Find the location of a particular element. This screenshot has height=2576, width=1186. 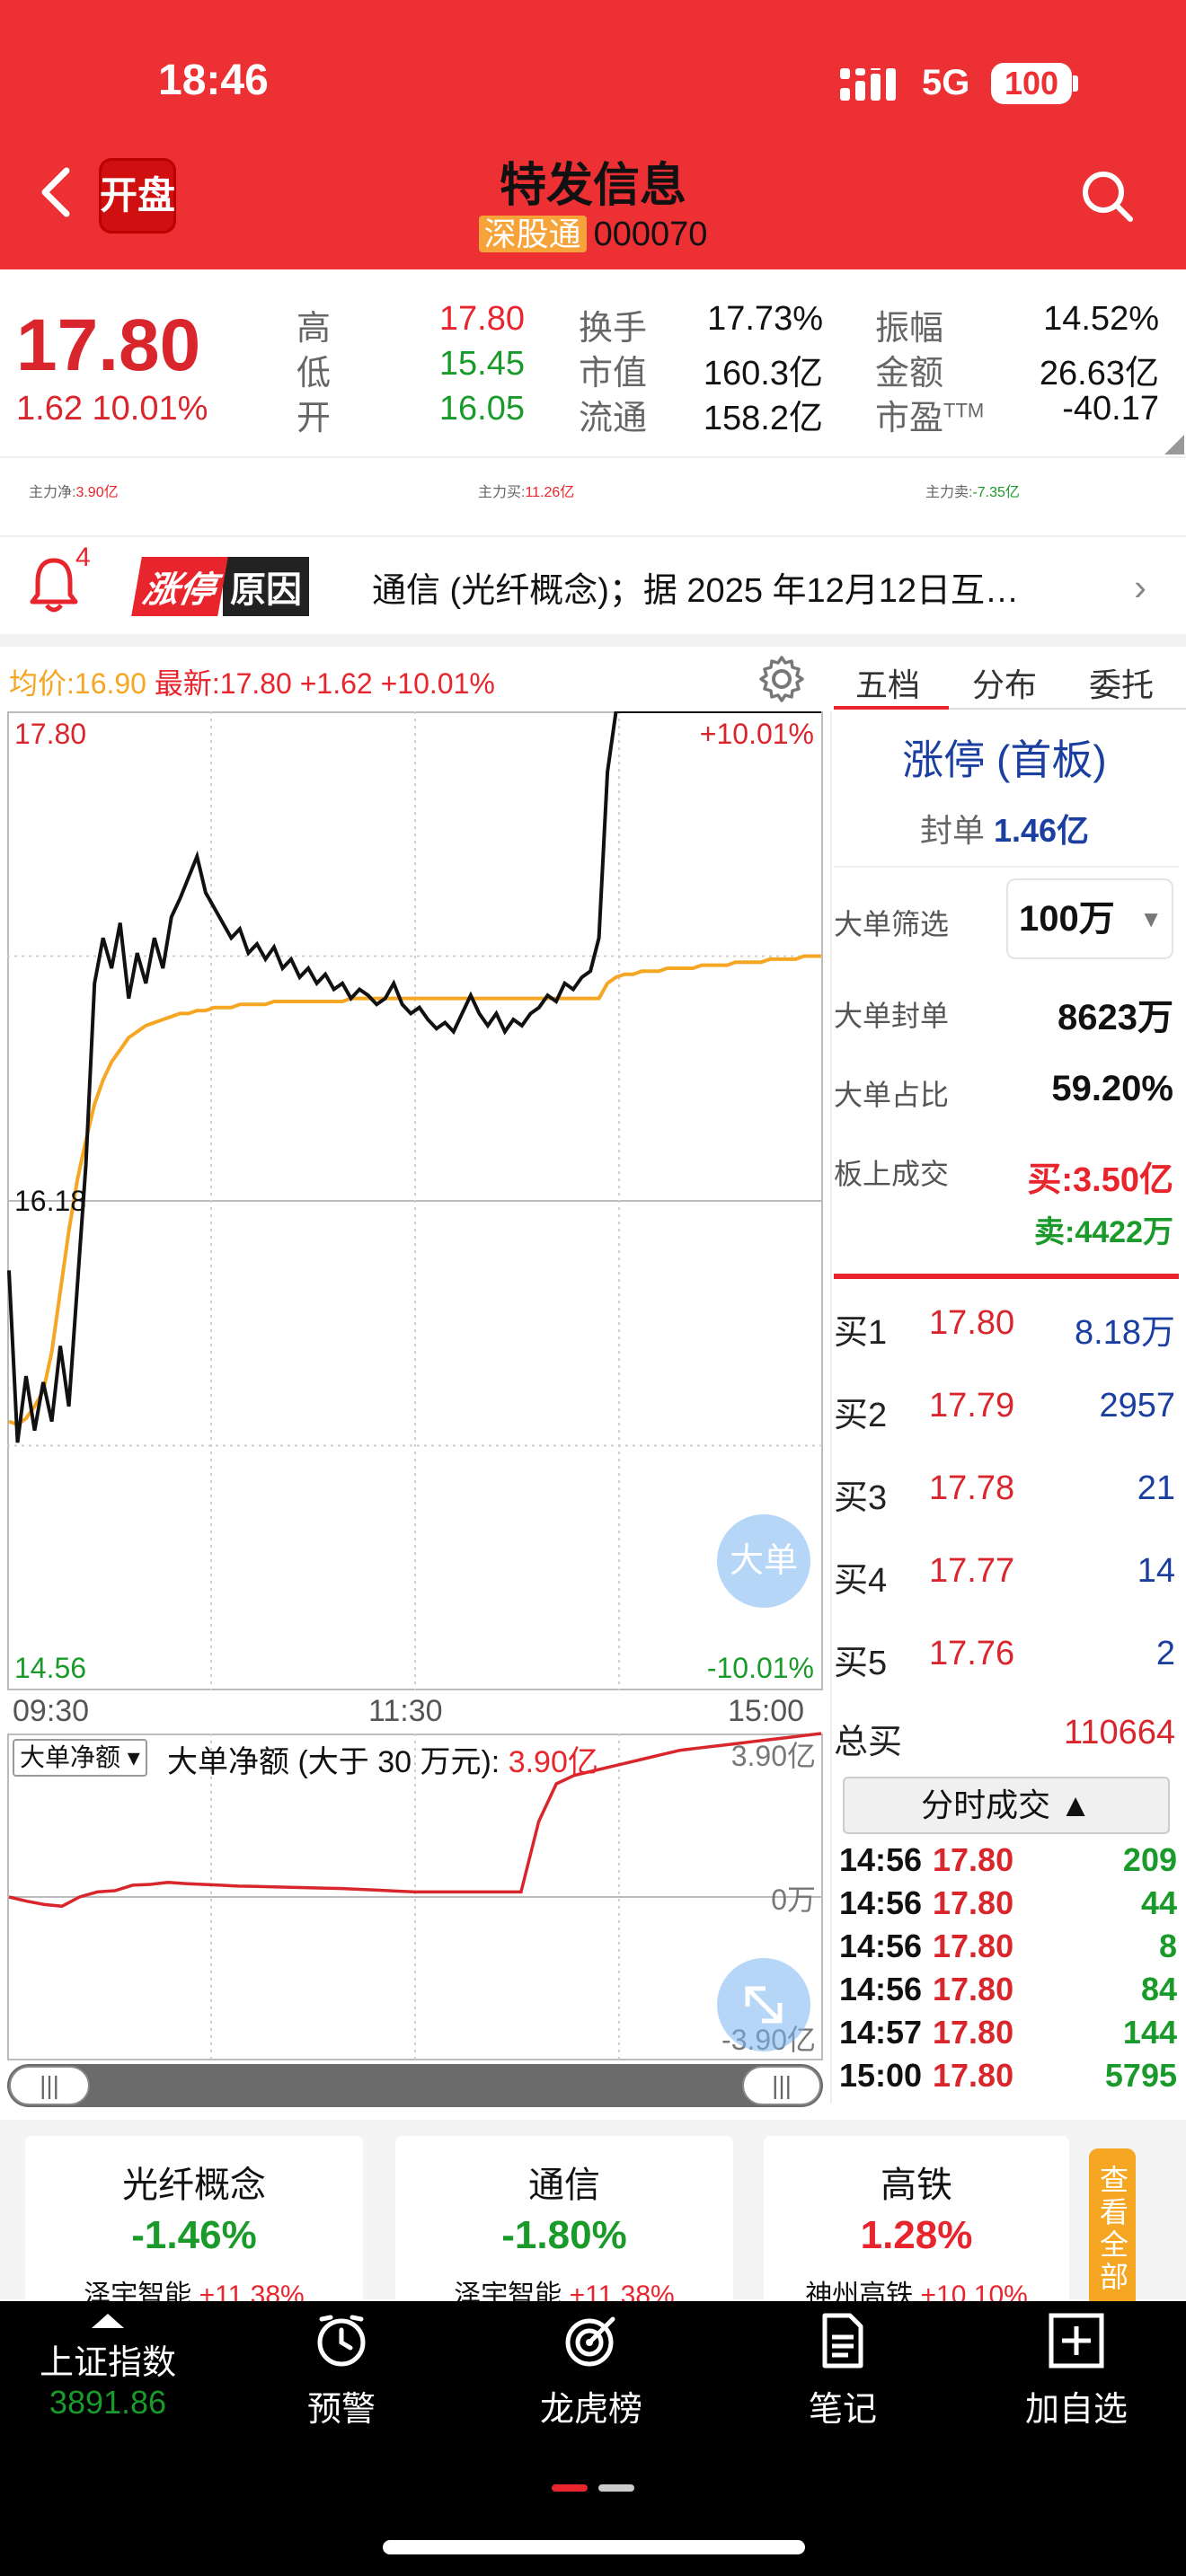

tick-row: 14:56 17.80 8 is located at coordinates (1008, 1946).